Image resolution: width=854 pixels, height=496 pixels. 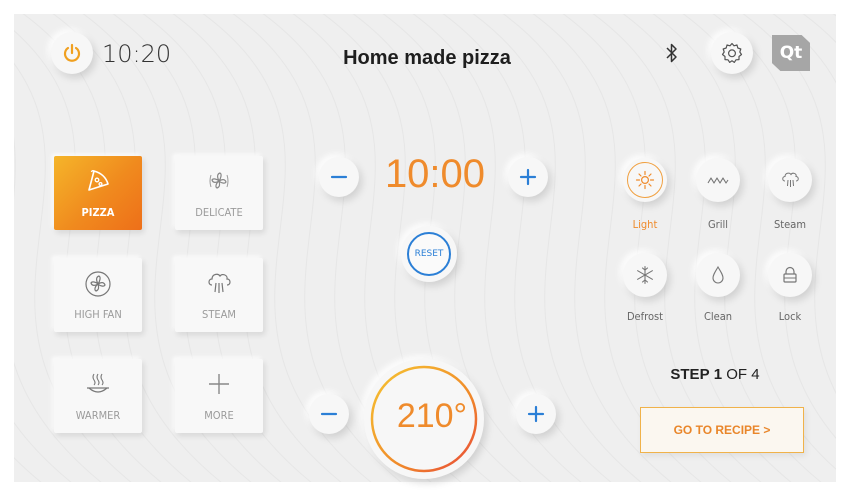 I want to click on defrost-label: Defrost, so click(x=645, y=316).